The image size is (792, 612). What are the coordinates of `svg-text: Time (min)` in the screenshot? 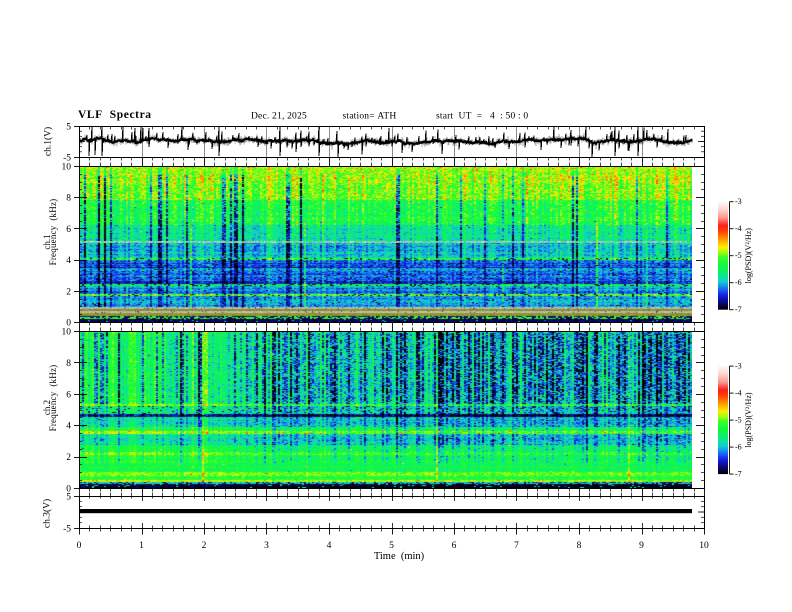 It's located at (399, 556).